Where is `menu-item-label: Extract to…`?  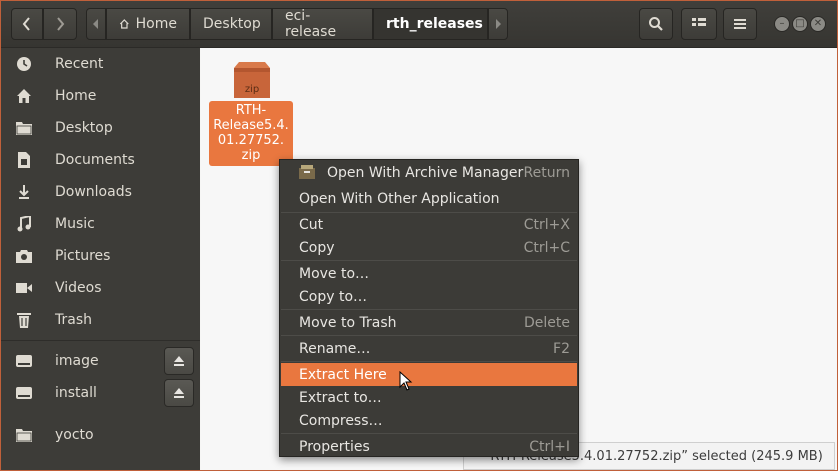
menu-item-label: Extract to… is located at coordinates (340, 397).